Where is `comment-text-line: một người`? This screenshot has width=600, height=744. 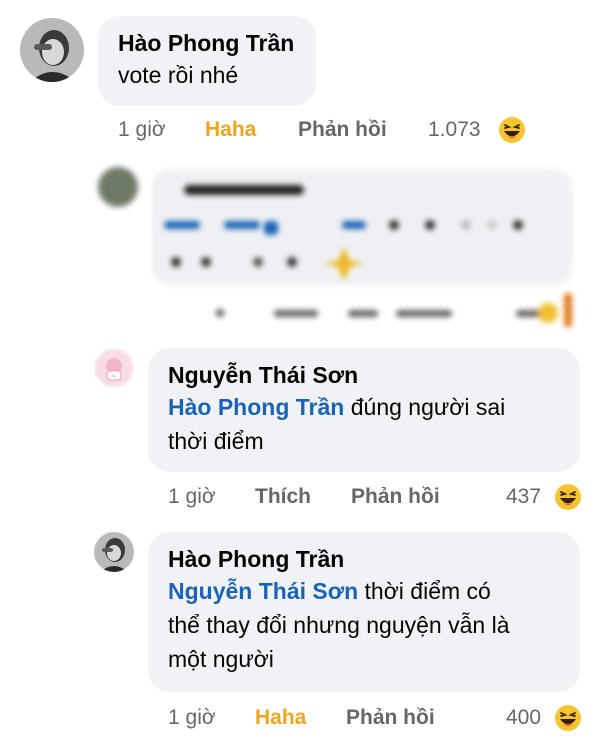
comment-text-line: một người is located at coordinates (221, 659).